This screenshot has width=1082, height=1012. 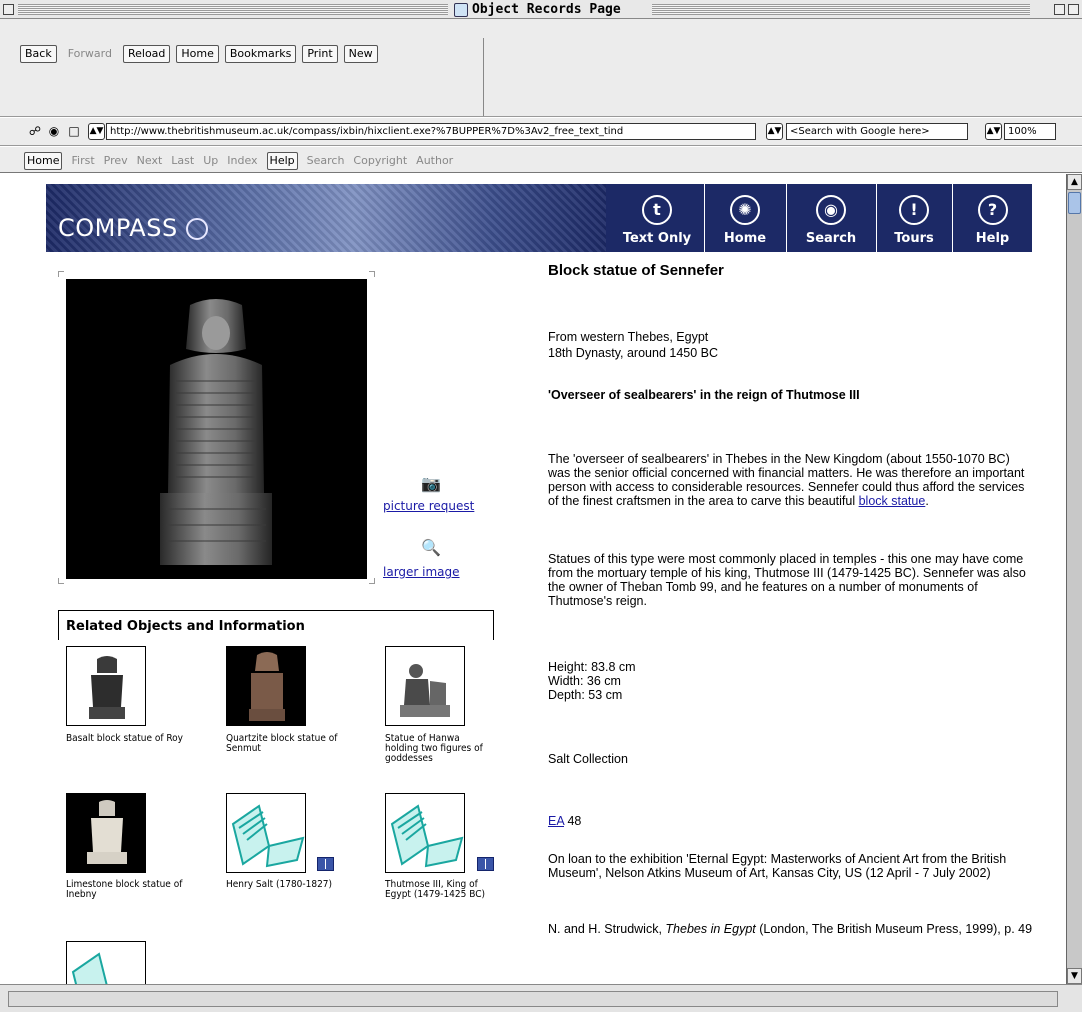 What do you see at coordinates (993, 131) in the screenshot?
I see `zoom-stepper: ▲▼` at bounding box center [993, 131].